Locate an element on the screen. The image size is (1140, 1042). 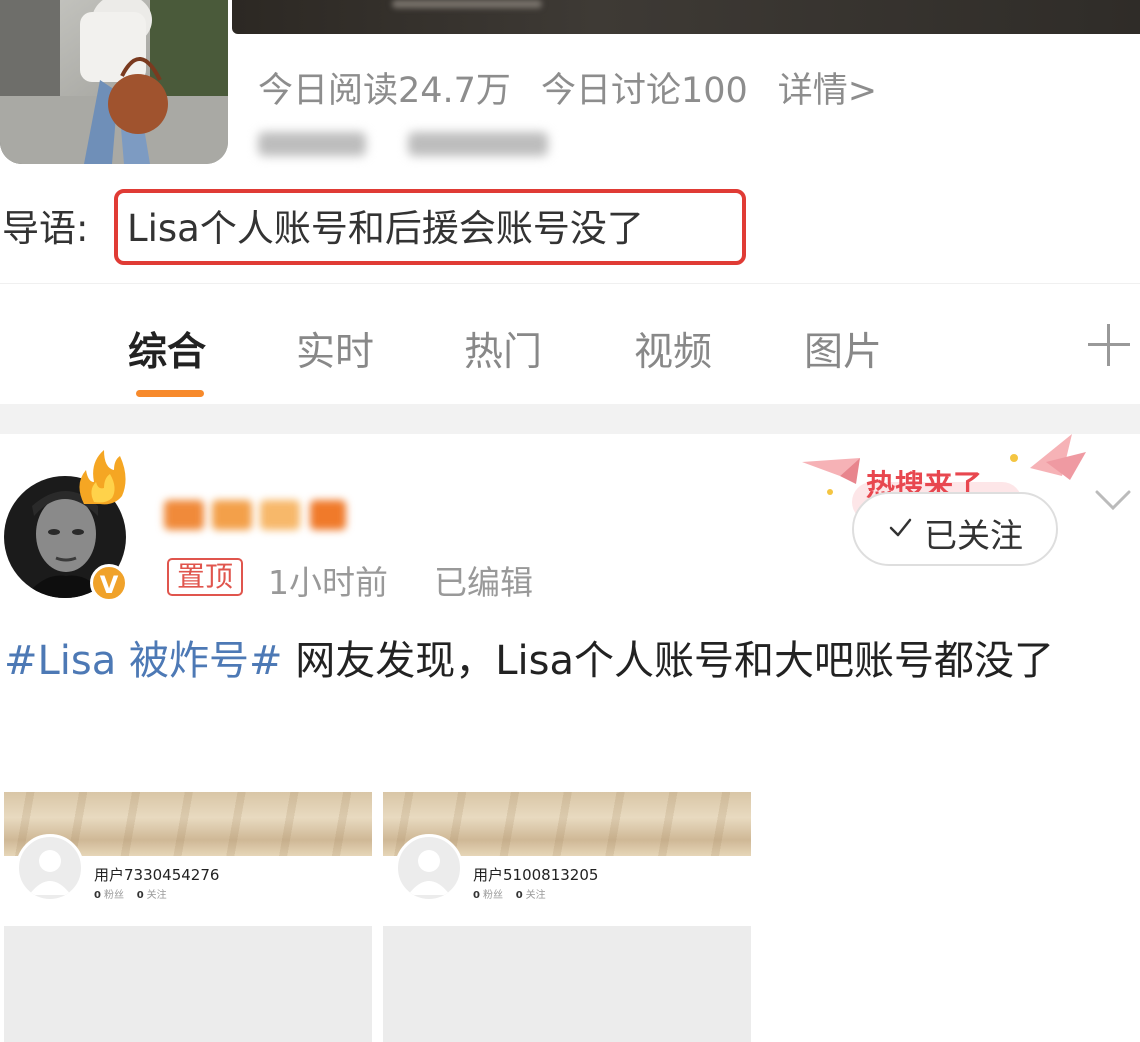
today-discussions: 今日讨论100 is located at coordinates (644, 91).